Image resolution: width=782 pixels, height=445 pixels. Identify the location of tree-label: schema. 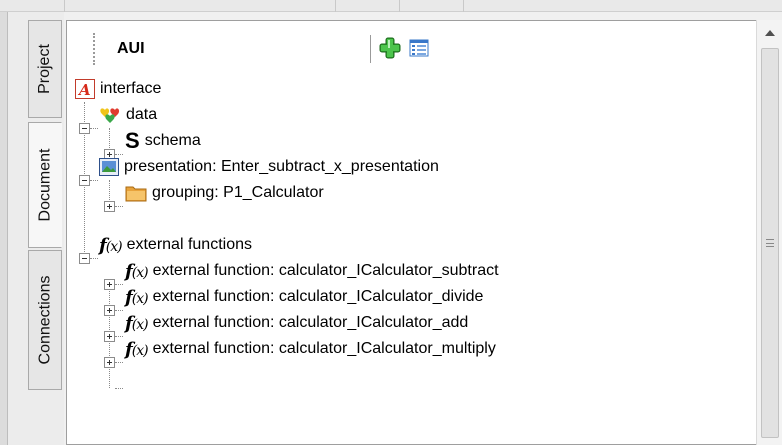
(172, 140).